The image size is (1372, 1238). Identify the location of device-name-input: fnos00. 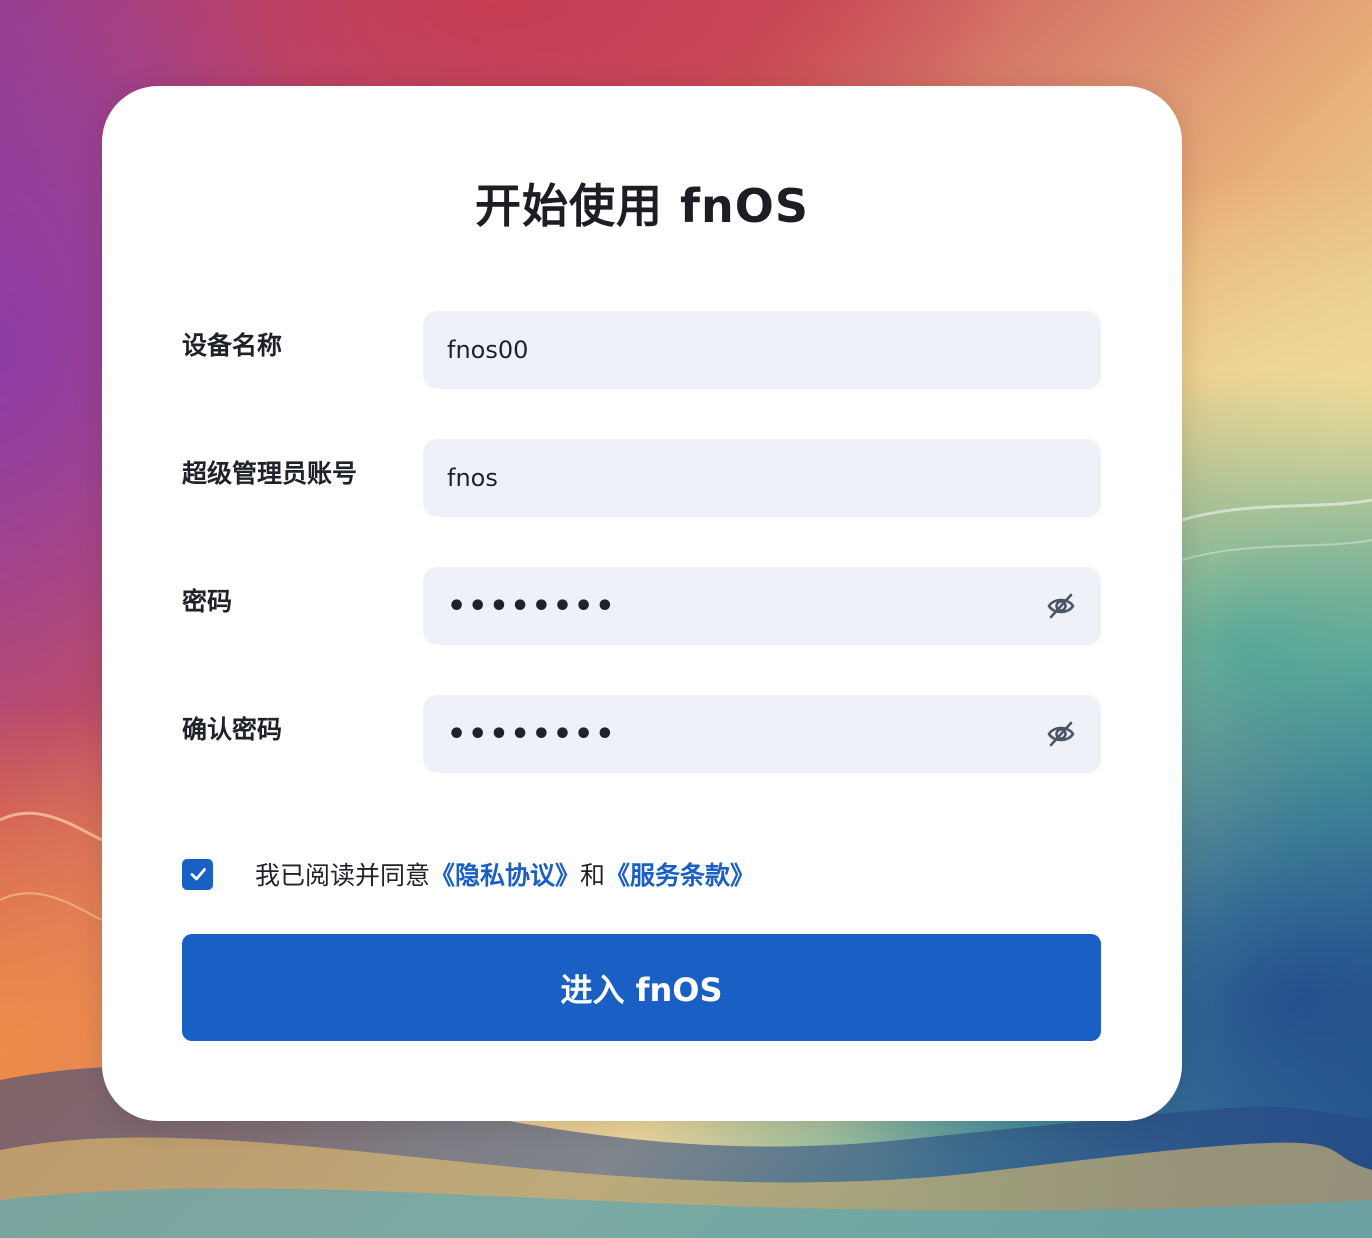
(762, 350).